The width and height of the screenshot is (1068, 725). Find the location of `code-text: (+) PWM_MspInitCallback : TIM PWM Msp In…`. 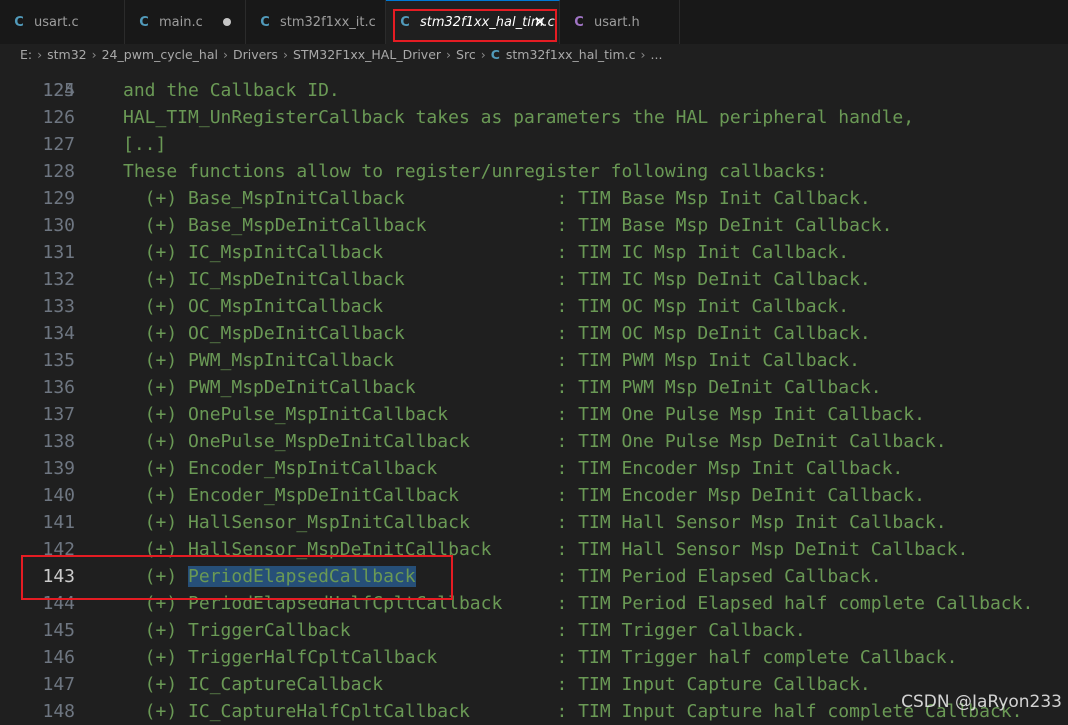

code-text: (+) PWM_MspInitCallback : TIM PWM Msp In… is located at coordinates (491, 360).